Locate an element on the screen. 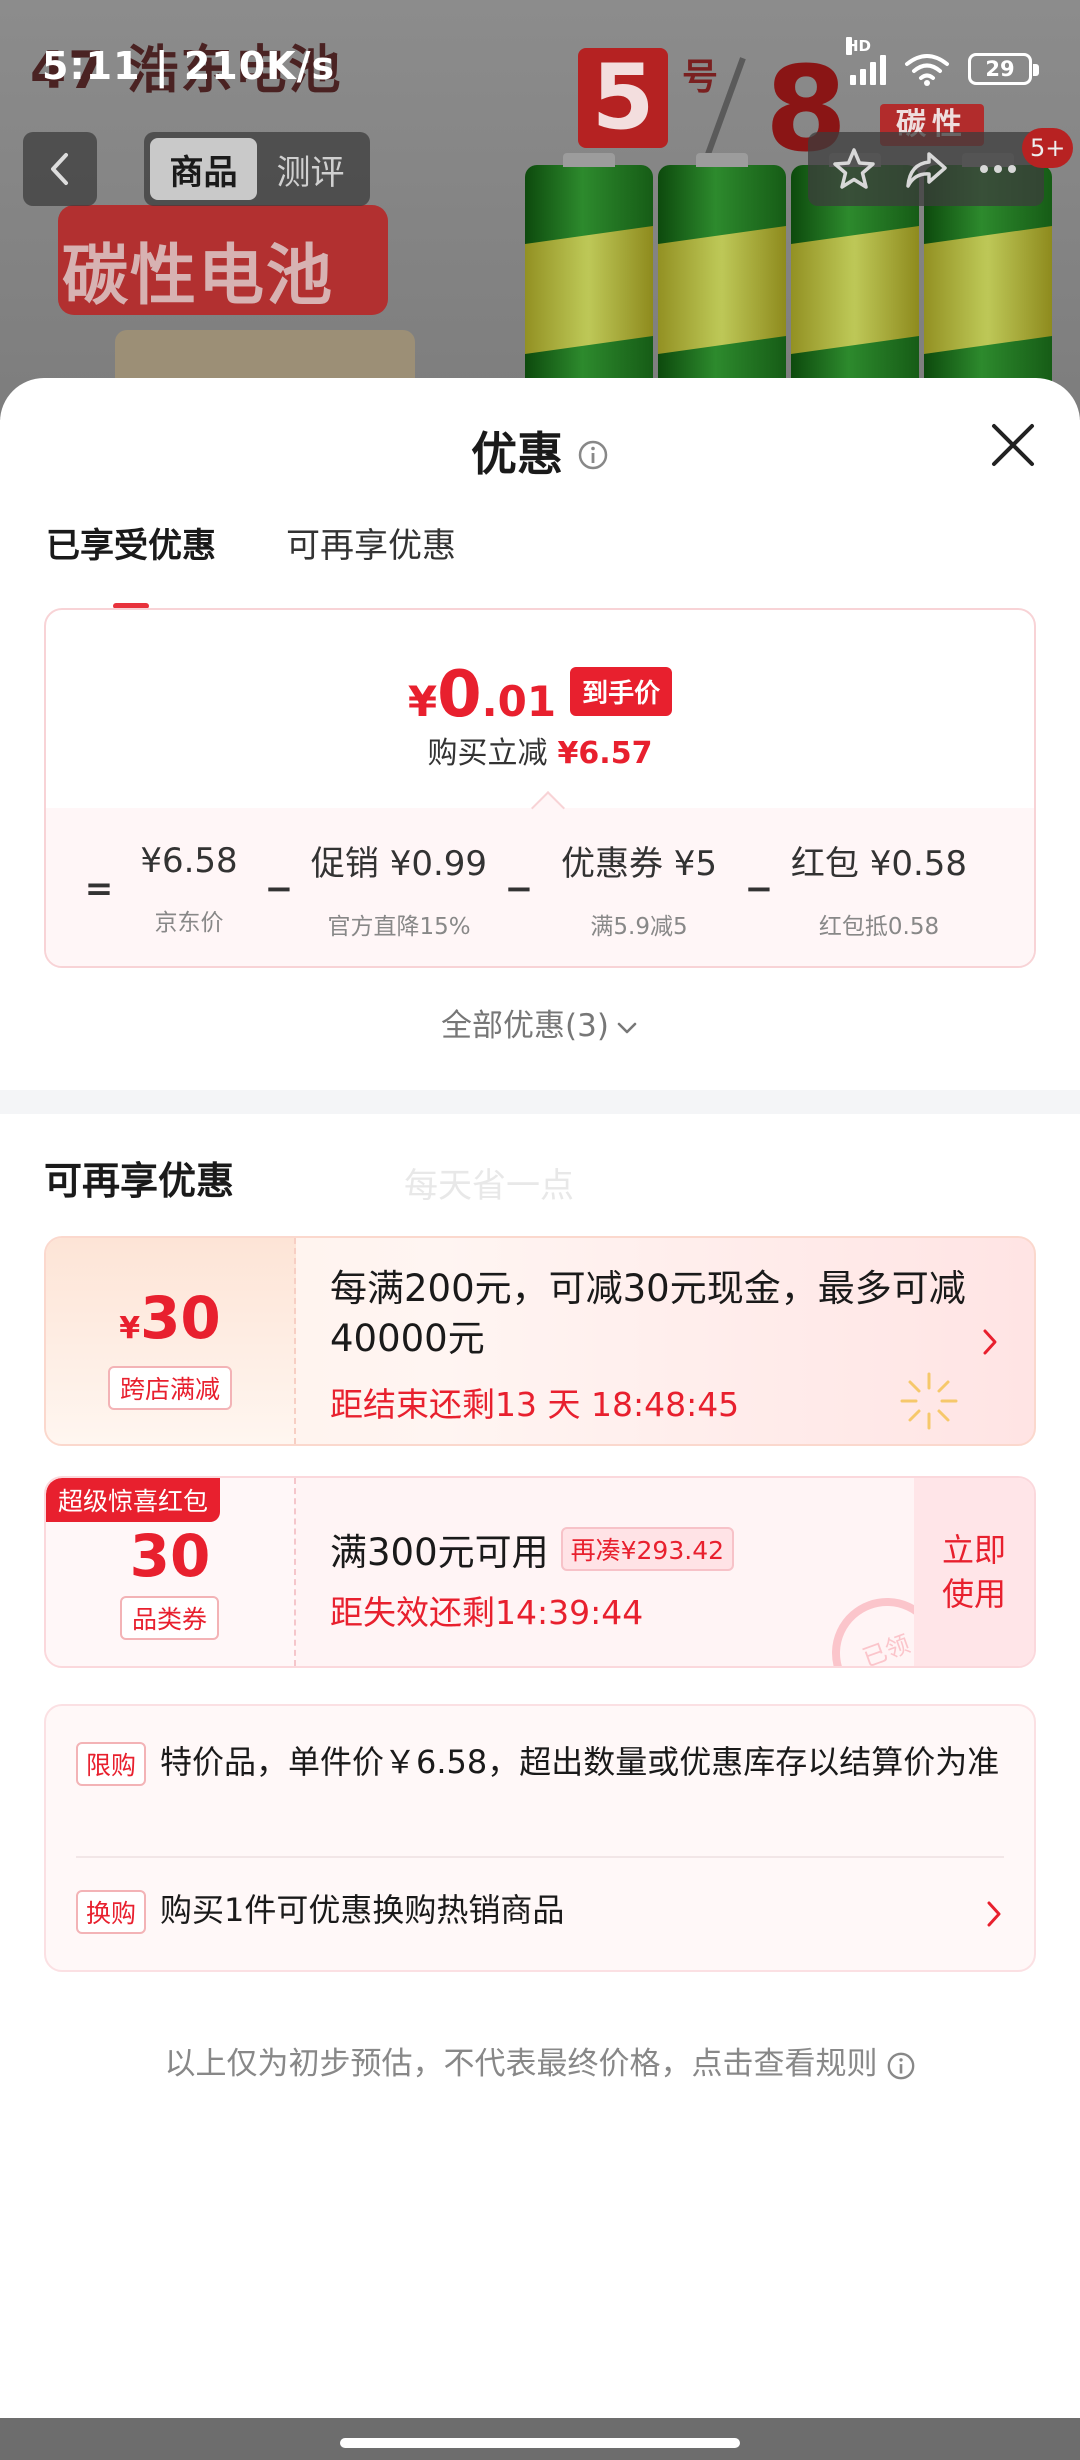  more-button is located at coordinates (998, 169).